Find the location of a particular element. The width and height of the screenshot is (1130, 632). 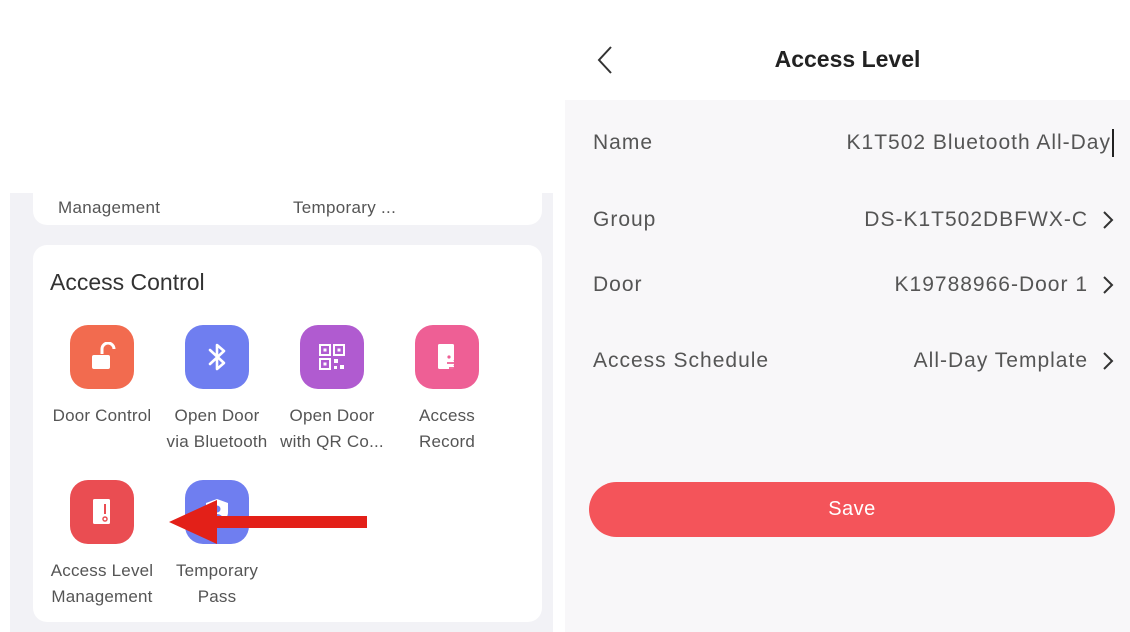

door-control-tile: Door Control is located at coordinates (102, 377).